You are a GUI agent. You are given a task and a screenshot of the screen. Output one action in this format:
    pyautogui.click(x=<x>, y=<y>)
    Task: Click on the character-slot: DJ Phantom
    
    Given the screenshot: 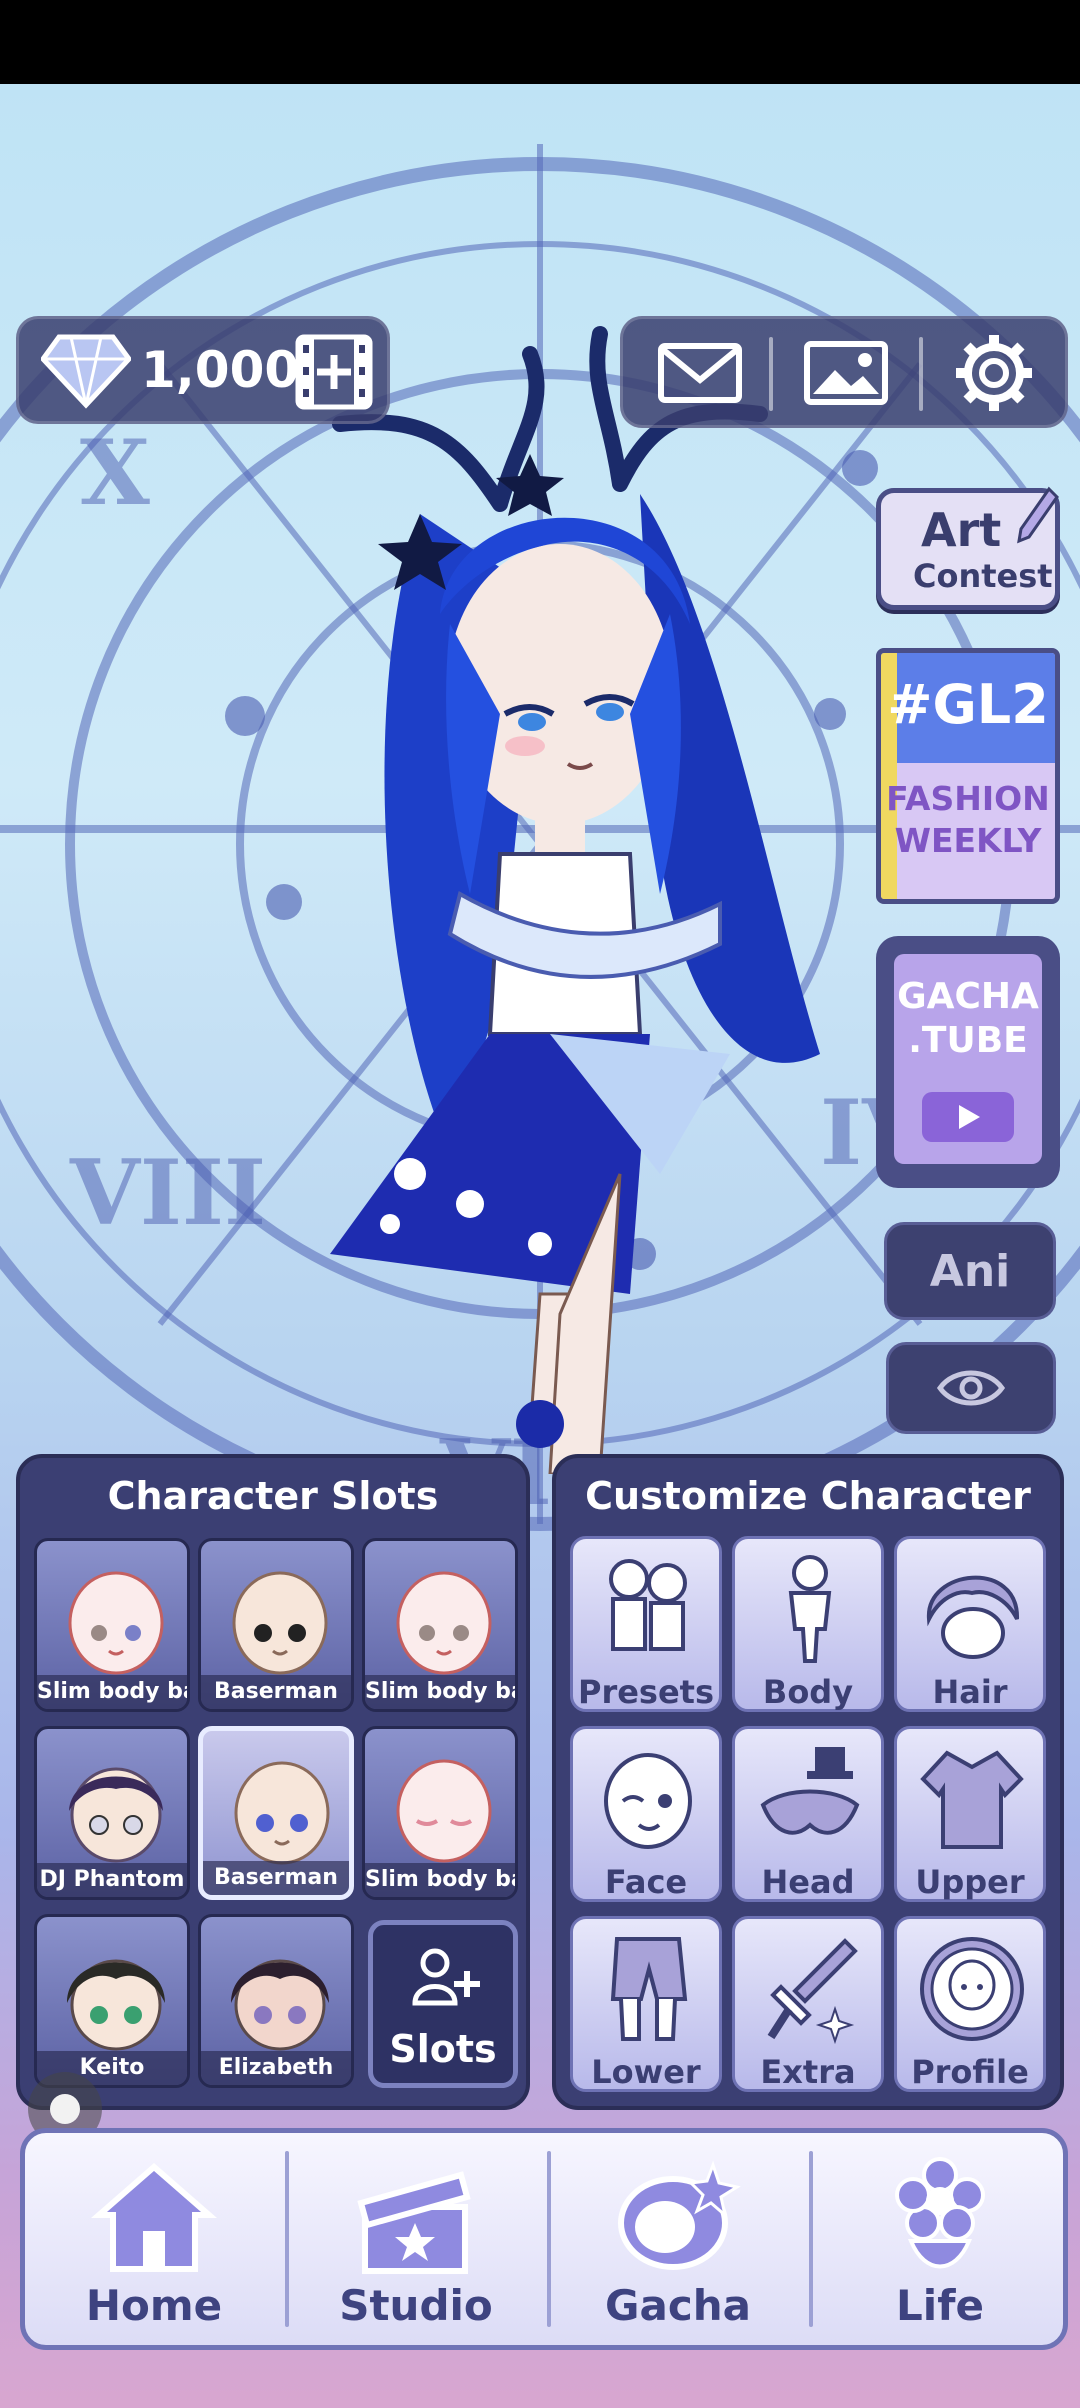 What is the action you would take?
    pyautogui.click(x=112, y=1813)
    